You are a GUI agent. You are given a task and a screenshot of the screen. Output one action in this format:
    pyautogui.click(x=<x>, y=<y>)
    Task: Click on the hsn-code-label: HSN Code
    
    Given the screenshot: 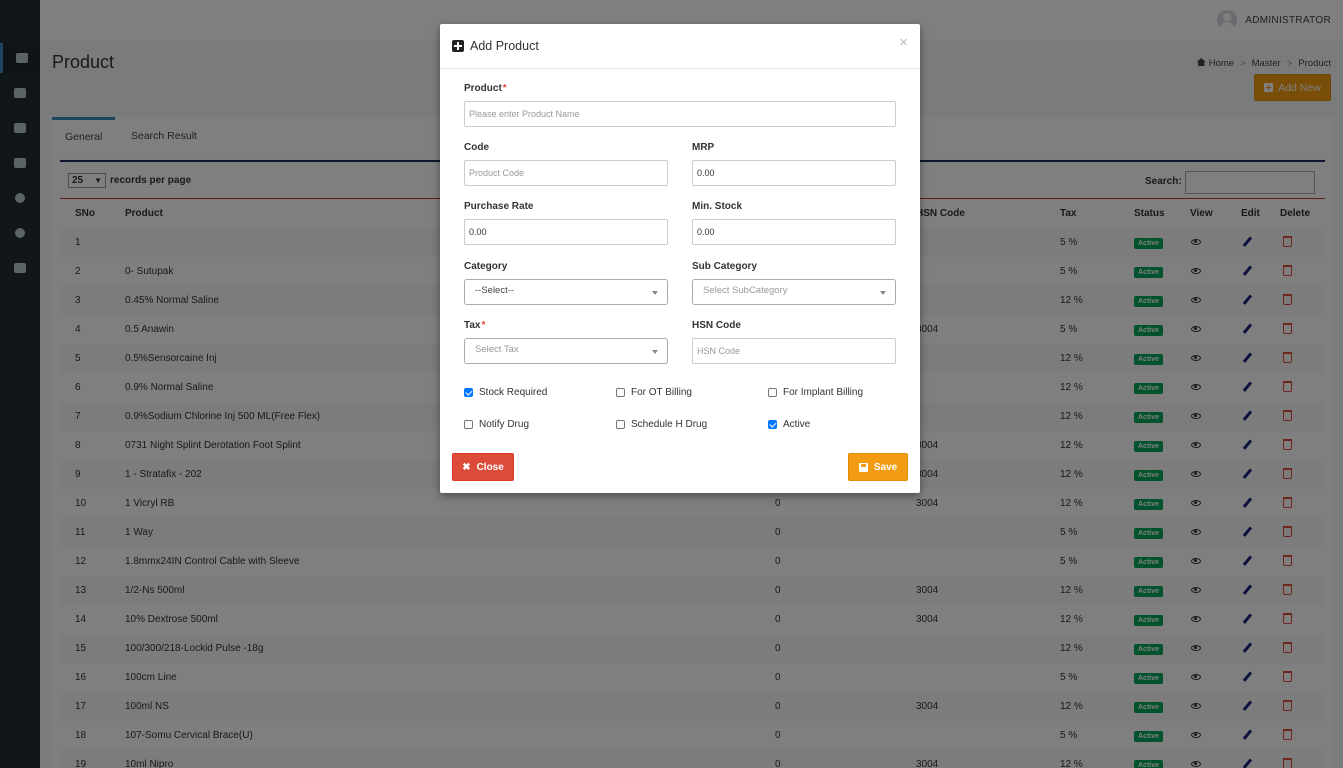 What is the action you would take?
    pyautogui.click(x=716, y=325)
    